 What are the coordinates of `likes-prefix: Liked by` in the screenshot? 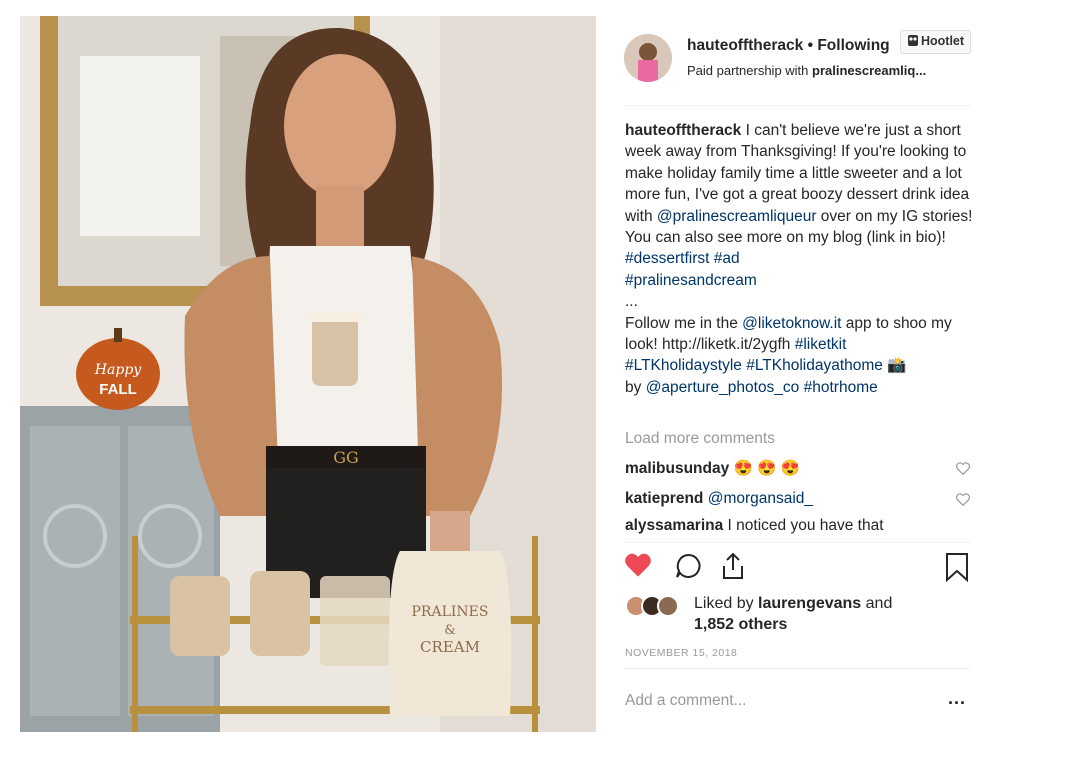 It's located at (726, 603).